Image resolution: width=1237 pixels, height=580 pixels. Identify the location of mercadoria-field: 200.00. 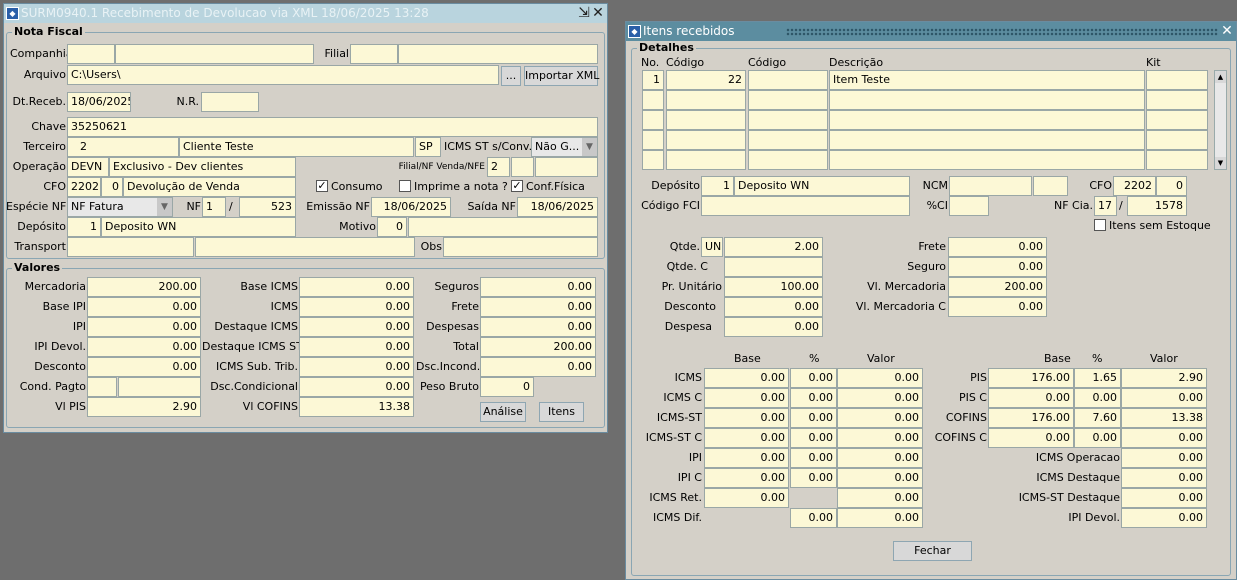
(144, 287).